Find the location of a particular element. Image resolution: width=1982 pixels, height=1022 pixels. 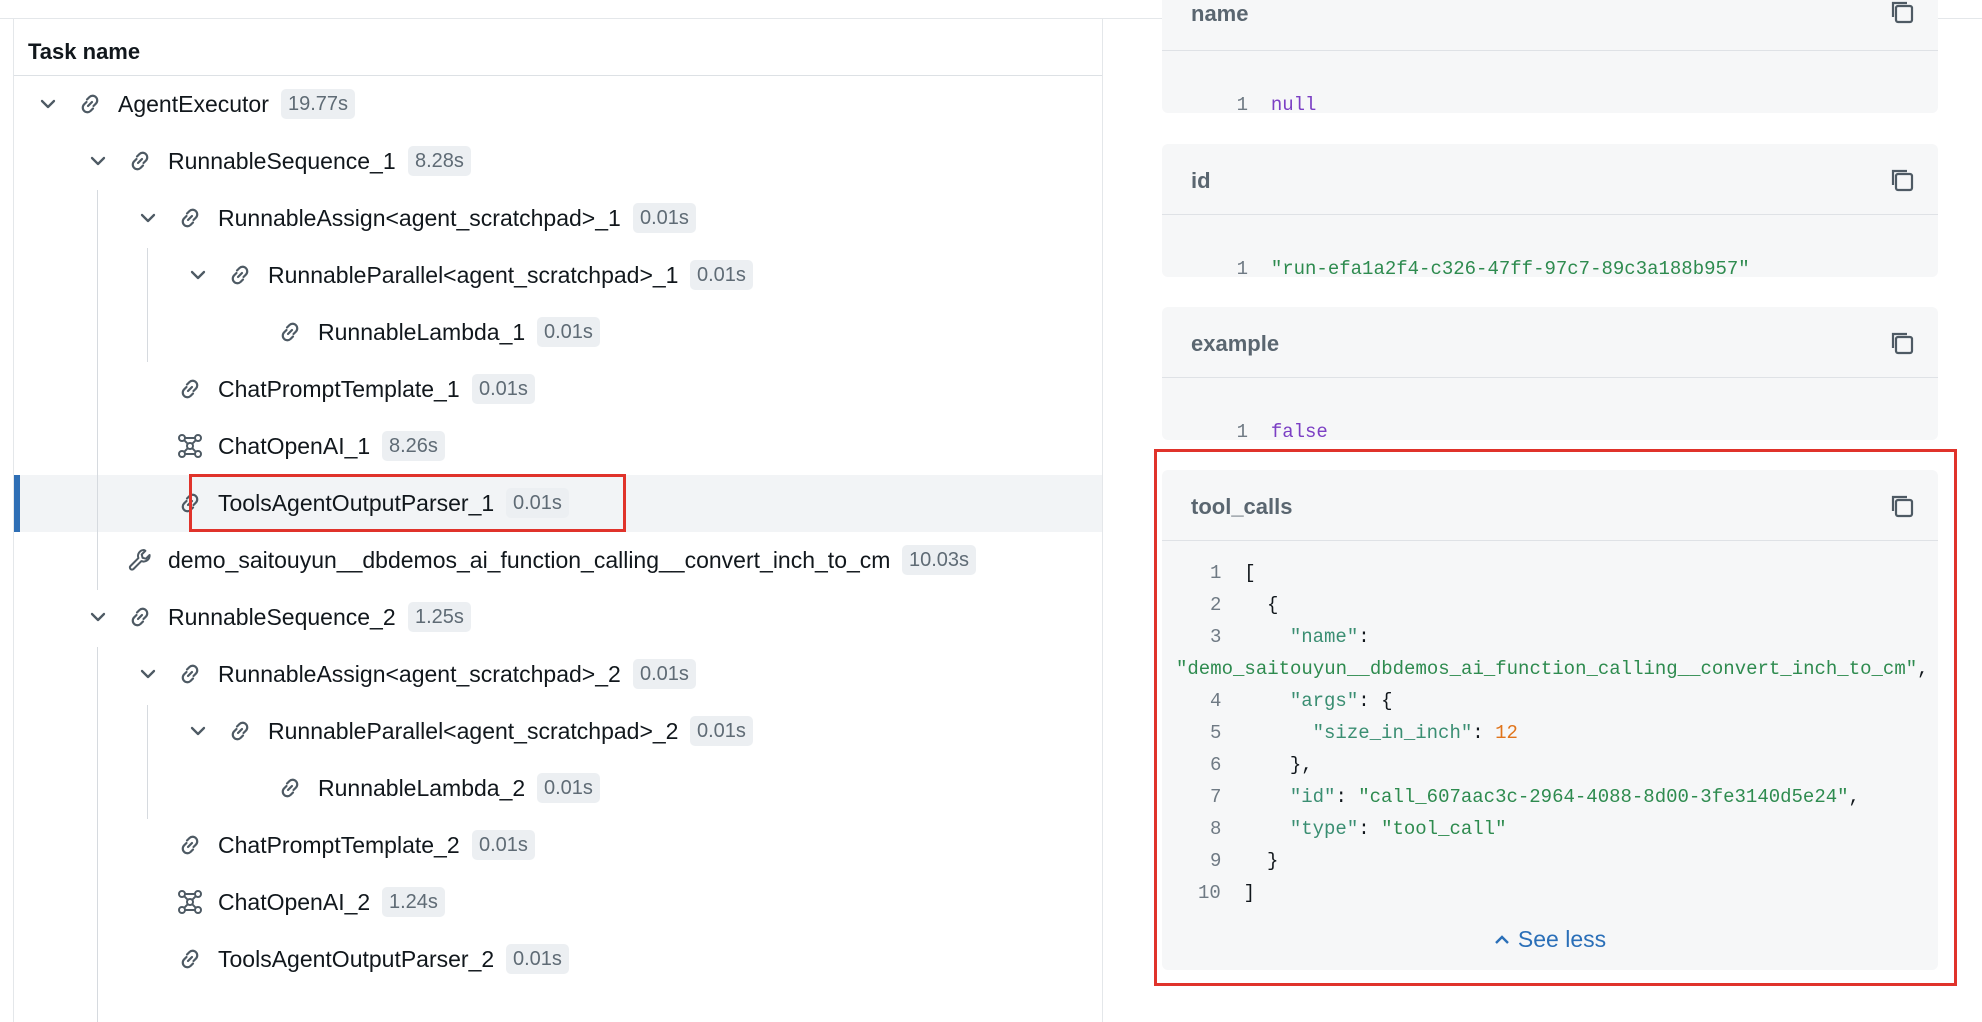

tree-row: RunnableLambda_1 0.01s is located at coordinates (558, 332).